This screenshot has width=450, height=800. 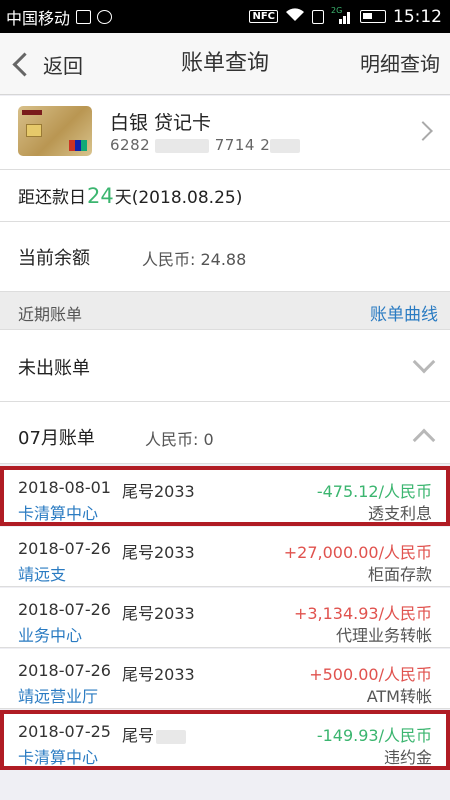 I want to click on bill-curve-link: 账单曲线, so click(x=404, y=312).